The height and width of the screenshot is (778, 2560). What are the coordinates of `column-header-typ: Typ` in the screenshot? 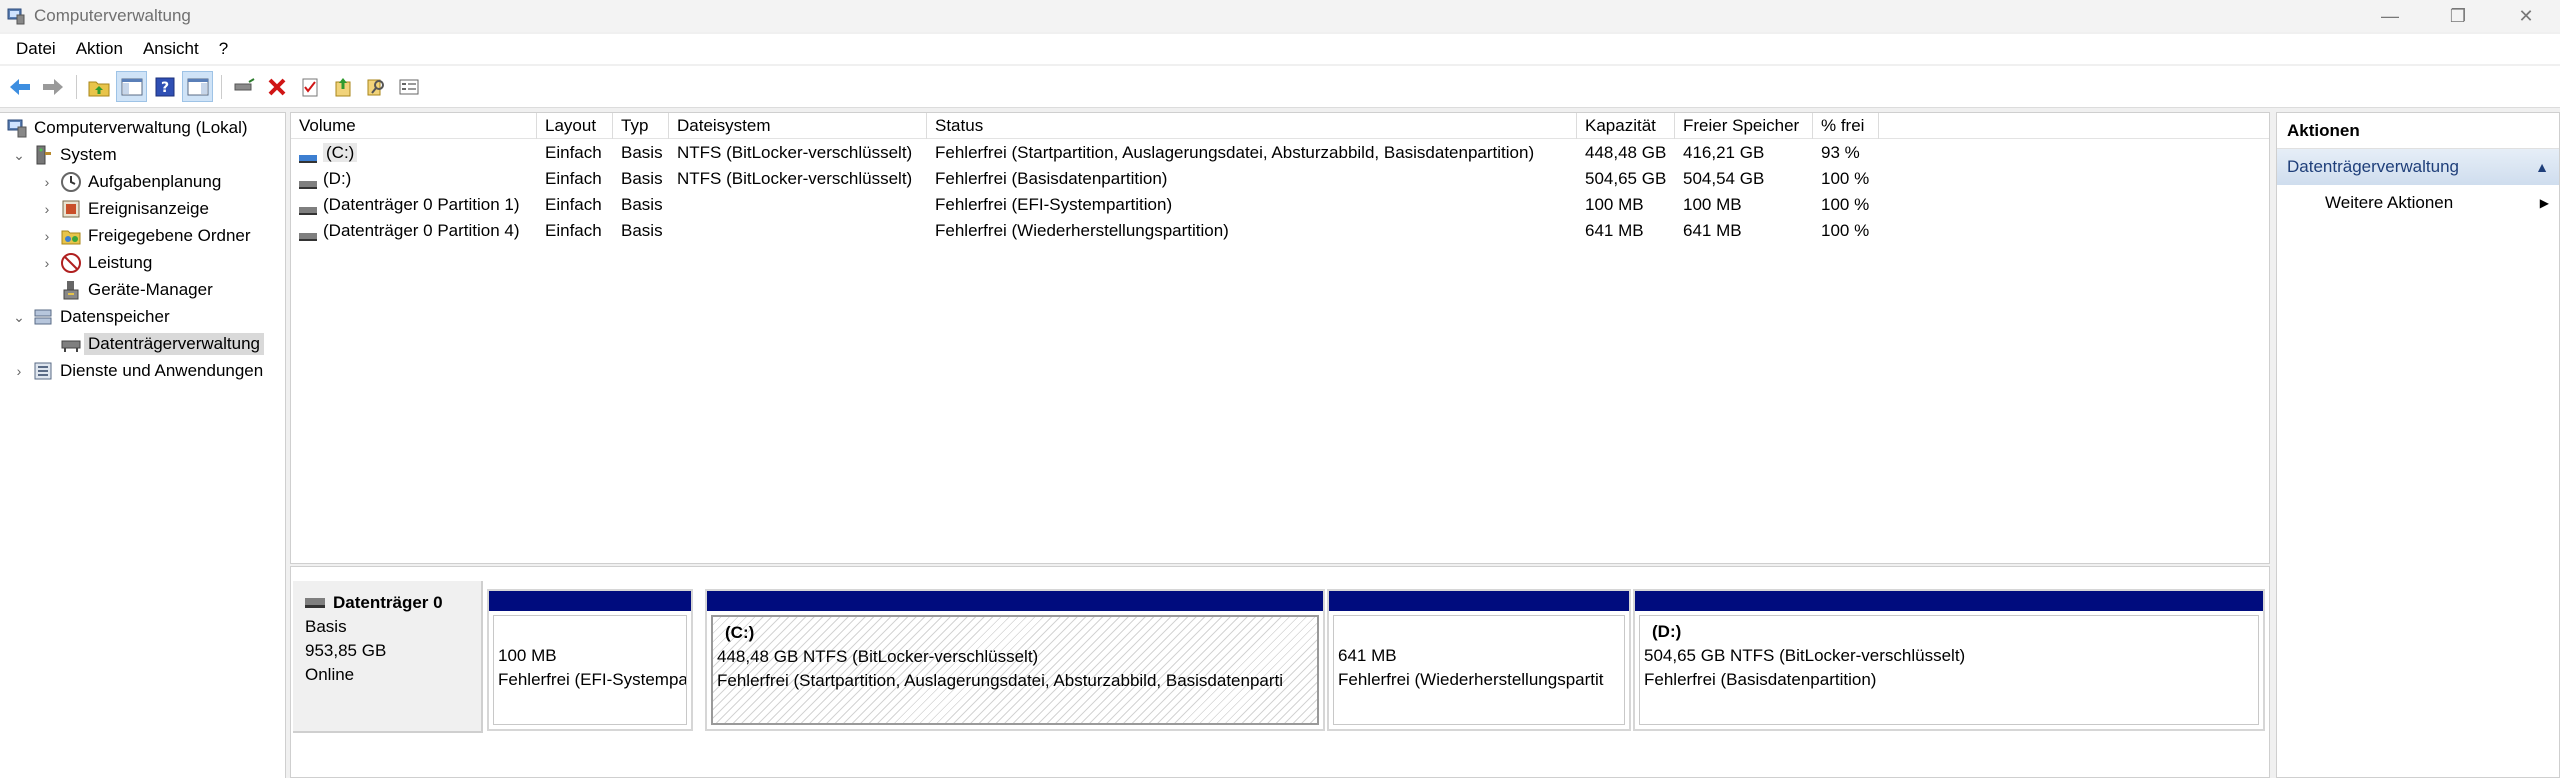 It's located at (641, 126).